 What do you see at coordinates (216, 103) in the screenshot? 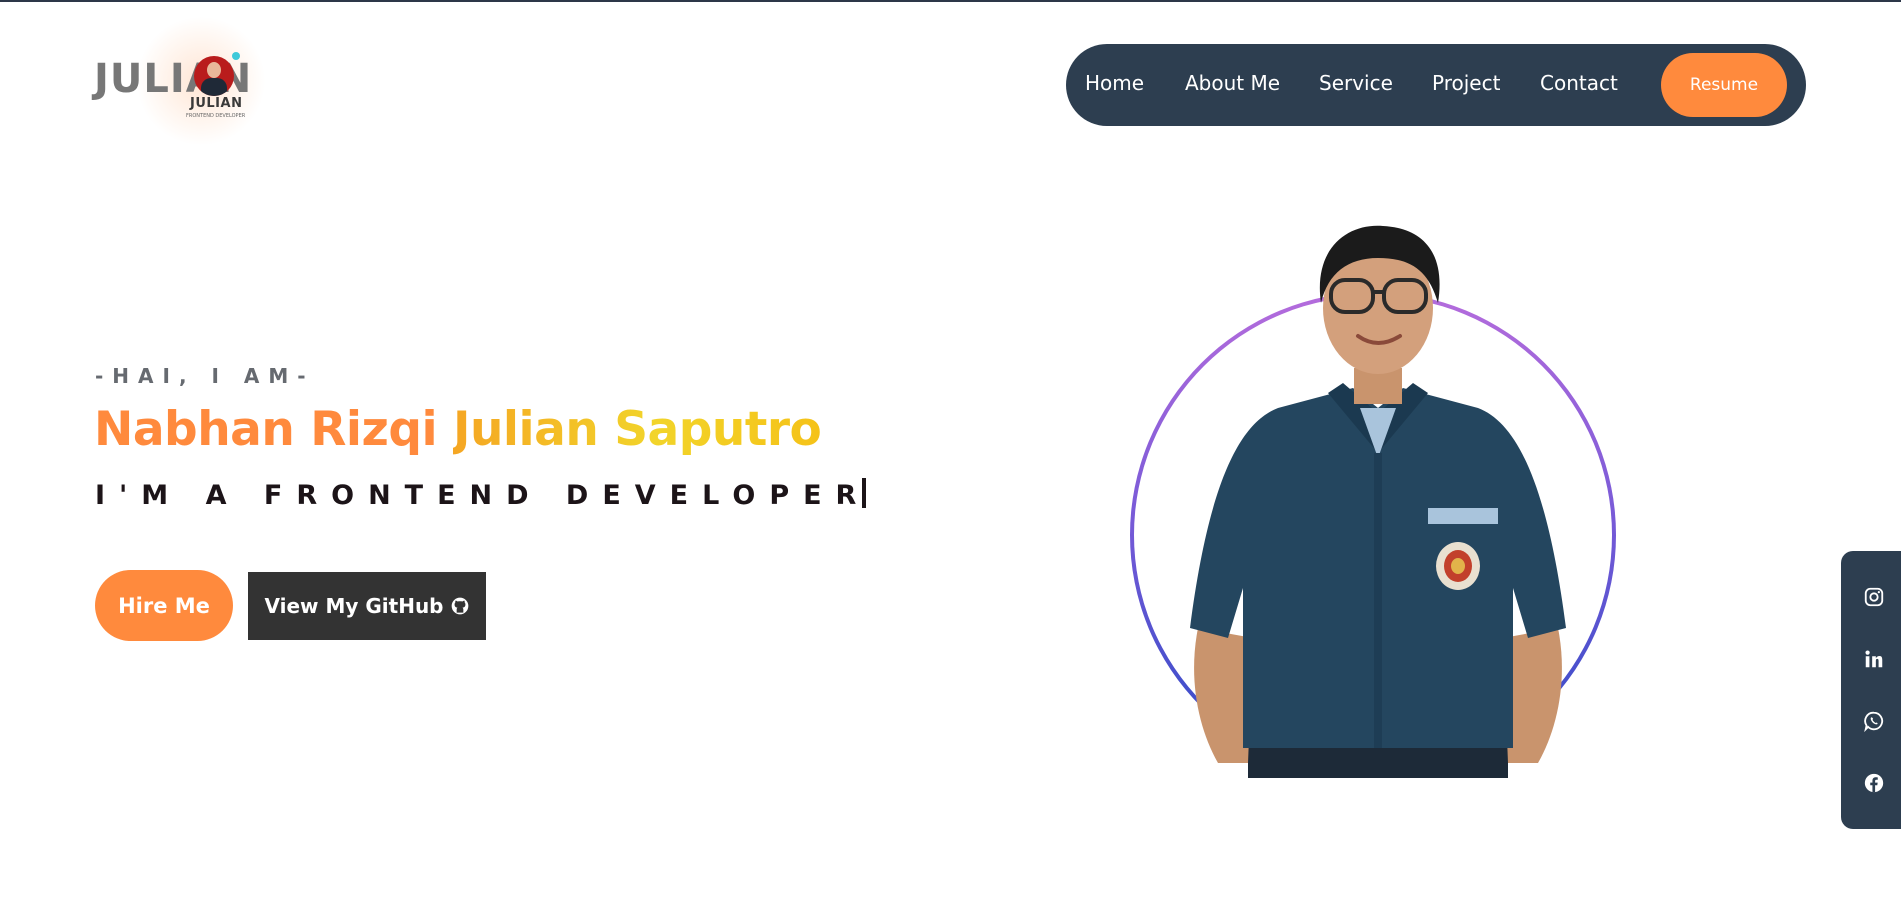
I see `logo-badge-name: JULIAN` at bounding box center [216, 103].